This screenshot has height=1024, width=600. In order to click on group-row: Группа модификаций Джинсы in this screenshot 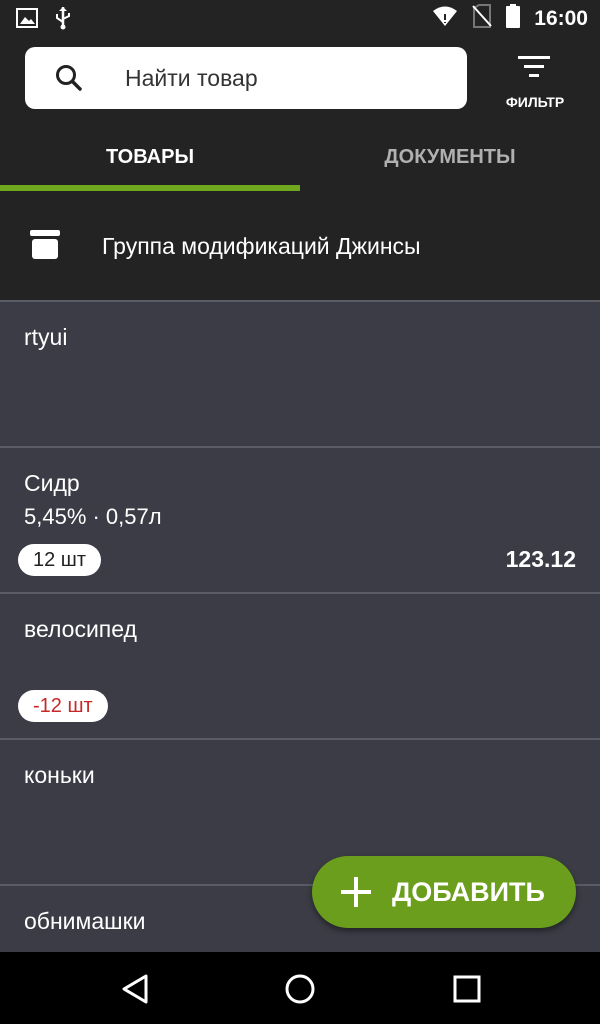, I will do `click(300, 246)`.